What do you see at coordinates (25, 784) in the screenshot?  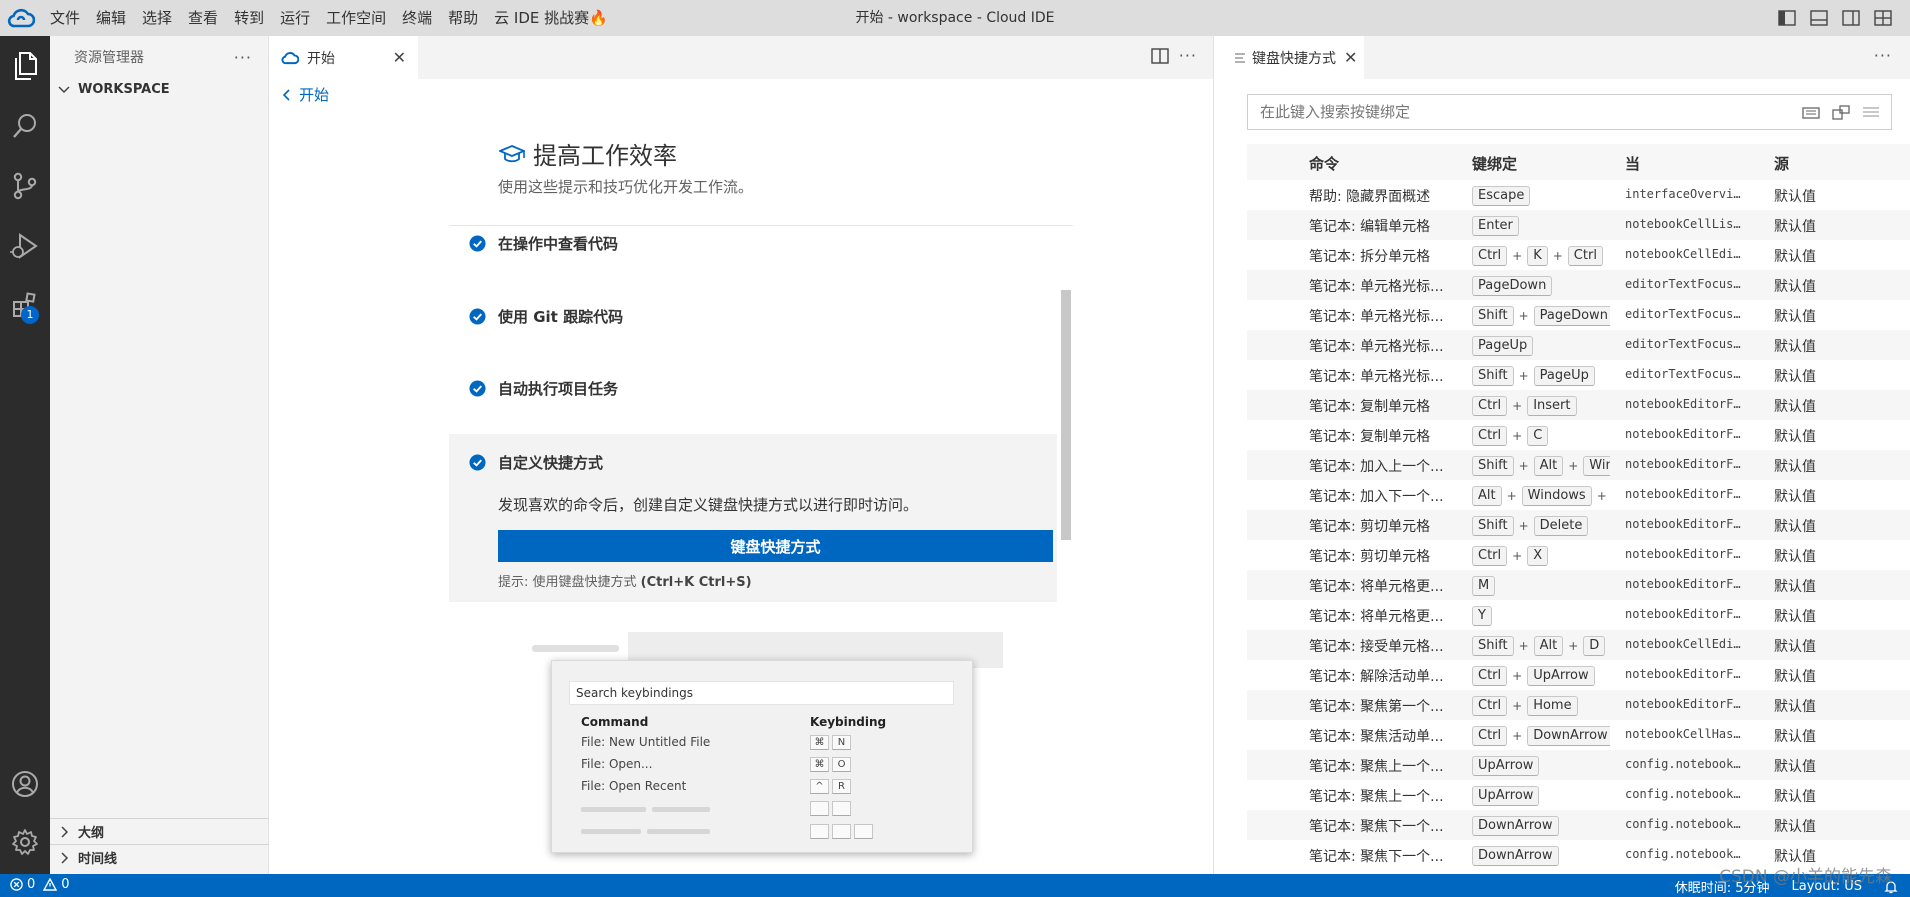 I see `account-icon` at bounding box center [25, 784].